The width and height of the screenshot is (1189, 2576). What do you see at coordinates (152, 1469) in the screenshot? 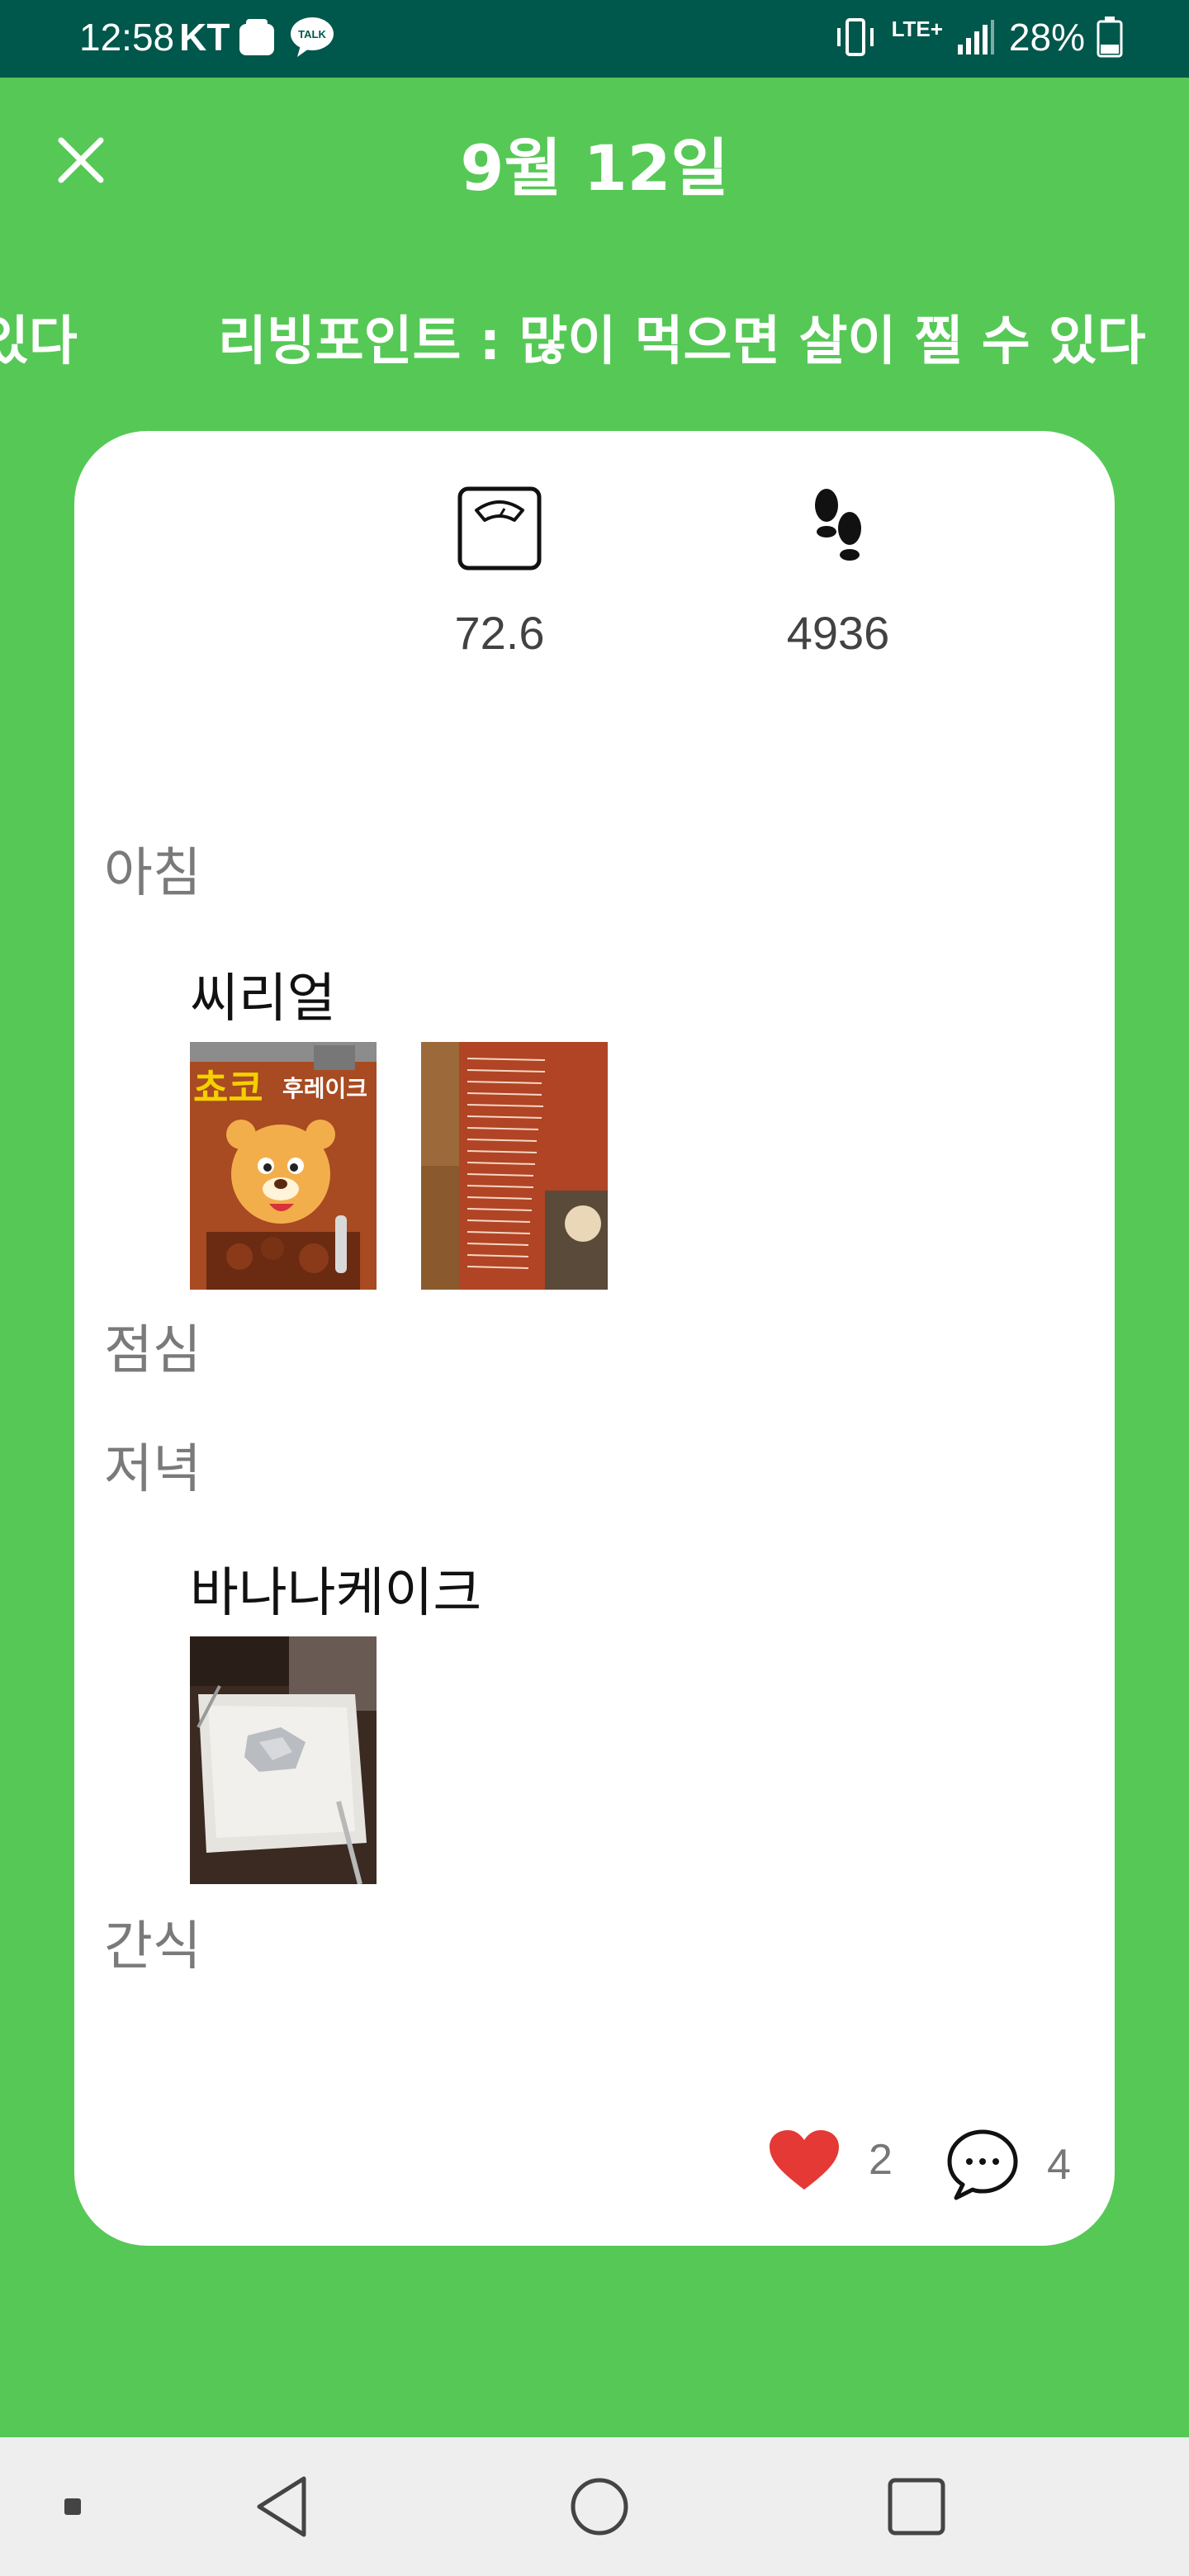
I see `meal-label-dinner: 저녁` at bounding box center [152, 1469].